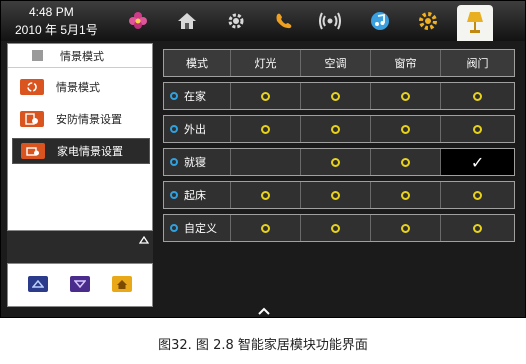 The height and width of the screenshot is (364, 526). What do you see at coordinates (266, 63) in the screenshot?
I see `column-header-light: 灯光` at bounding box center [266, 63].